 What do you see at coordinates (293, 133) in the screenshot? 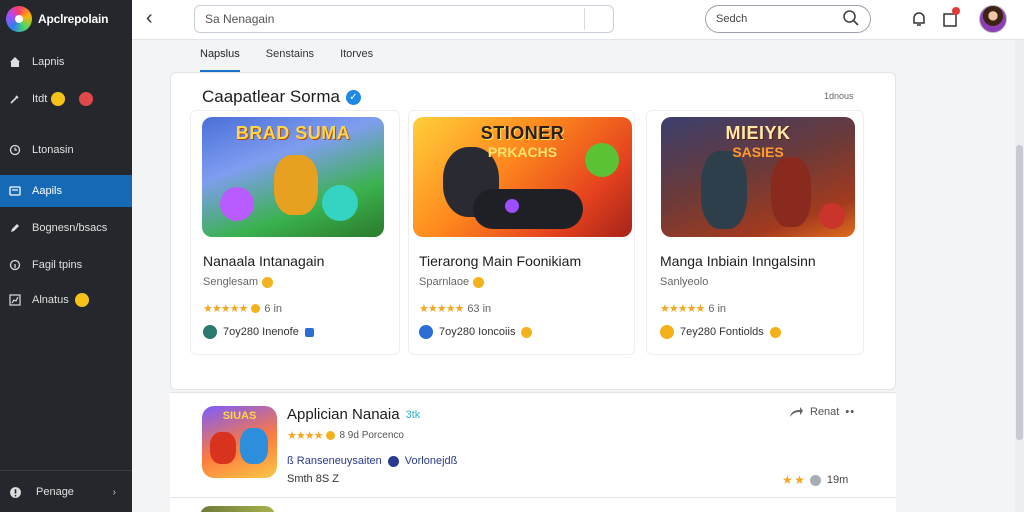
I see `art-title: BRAD SUMA` at bounding box center [293, 133].